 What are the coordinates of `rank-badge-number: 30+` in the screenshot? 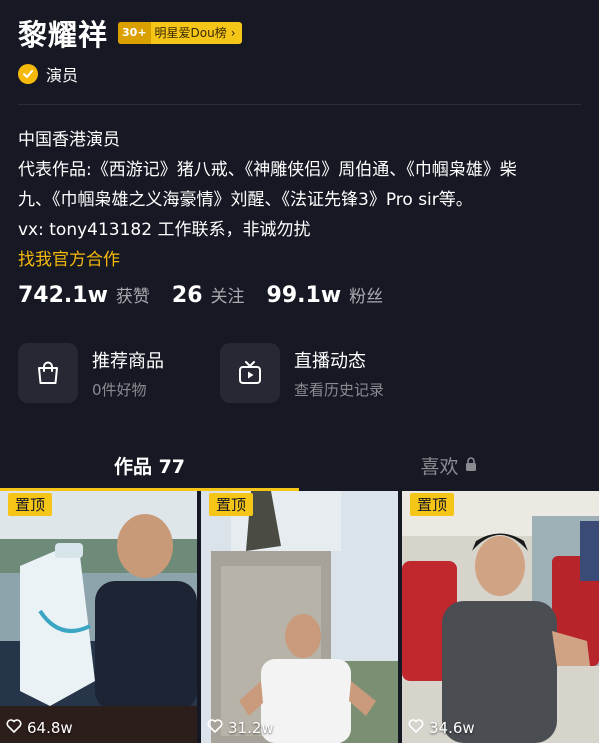 It's located at (134, 33).